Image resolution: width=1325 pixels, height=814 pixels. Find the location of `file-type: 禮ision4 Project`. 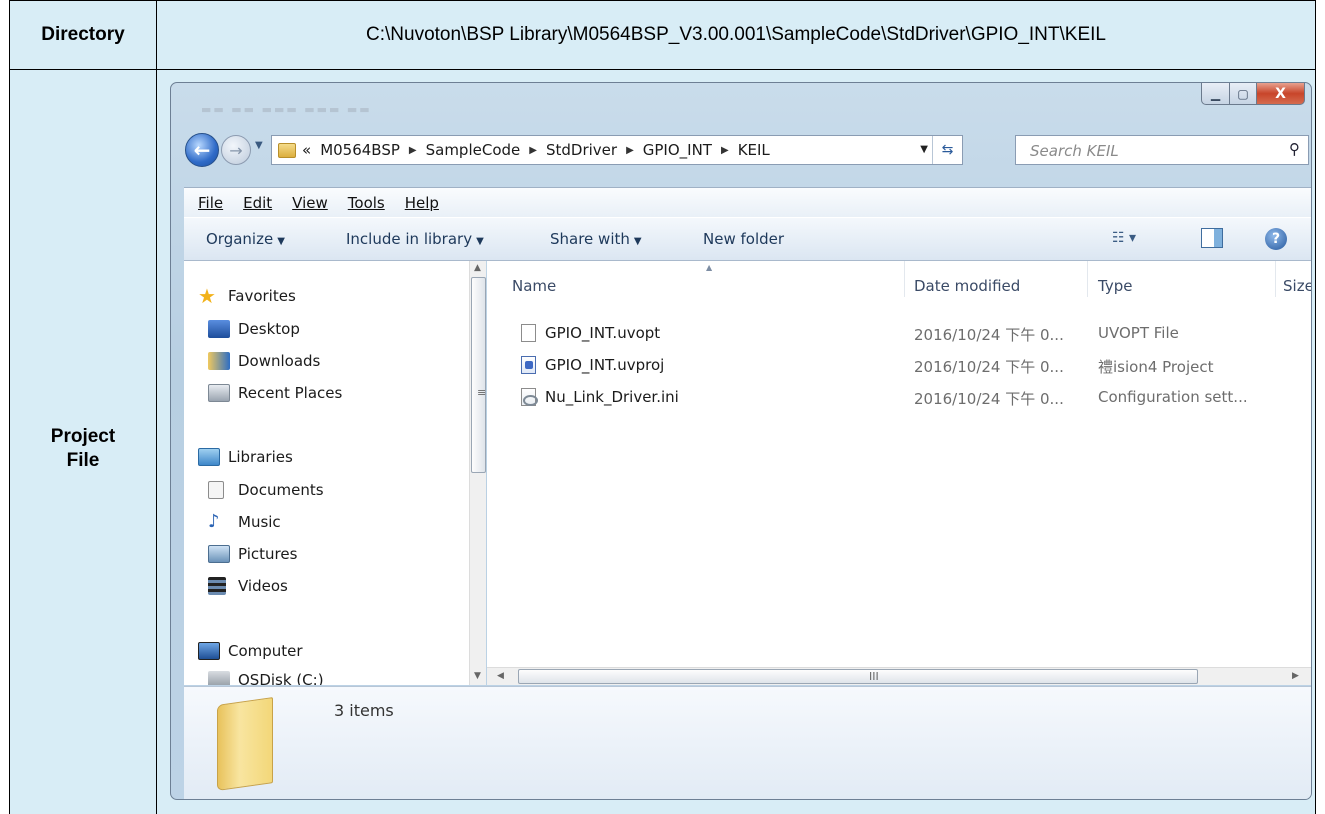

file-type: 禮ision4 Project is located at coordinates (1156, 367).